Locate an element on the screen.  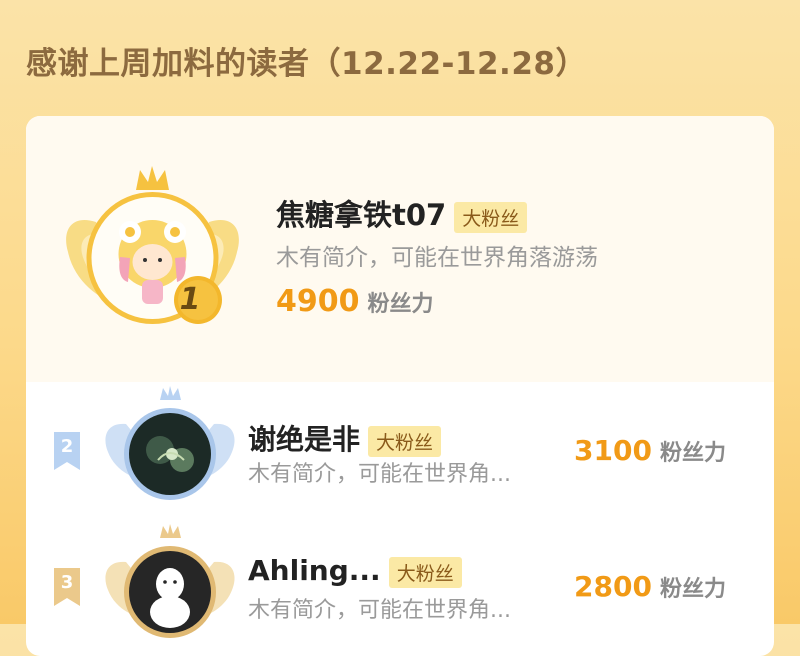
fan-power-score: 4900 粉丝力 is located at coordinates (355, 301).